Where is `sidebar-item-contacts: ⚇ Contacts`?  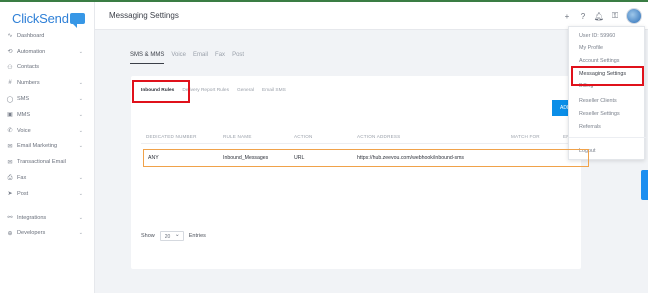
sidebar-item-contacts: ⚇ Contacts is located at coordinates (47, 68).